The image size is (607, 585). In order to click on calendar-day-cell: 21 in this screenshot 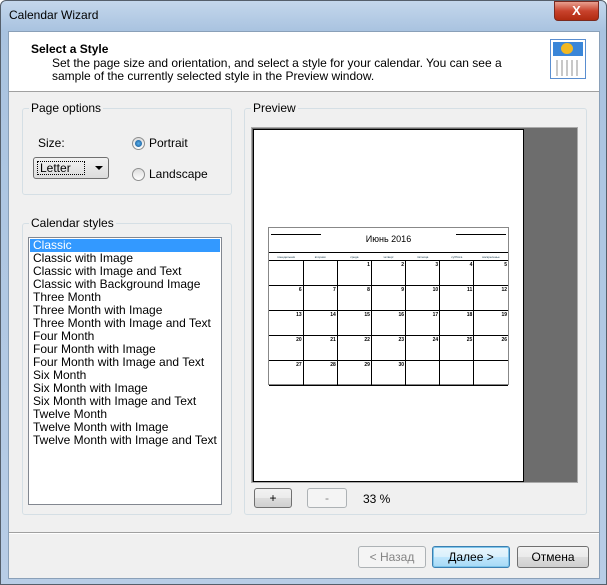, I will do `click(320, 348)`.